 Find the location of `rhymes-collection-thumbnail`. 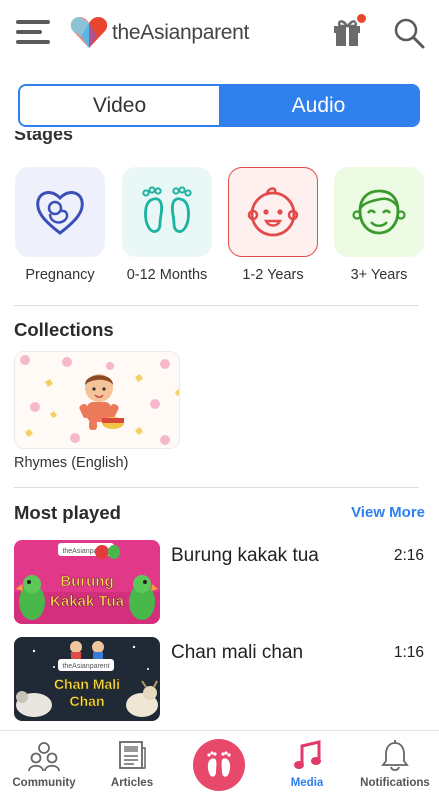

rhymes-collection-thumbnail is located at coordinates (97, 400).